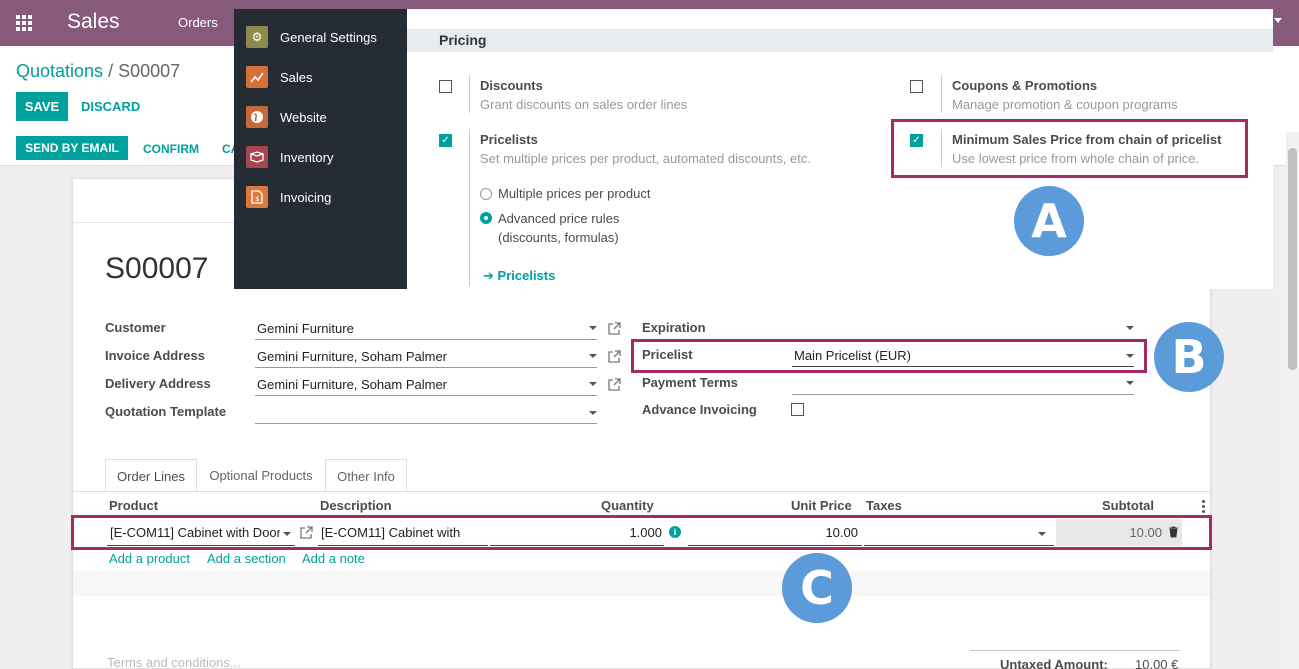 The width and height of the screenshot is (1299, 669). I want to click on tab-other-info: Other Info, so click(366, 475).